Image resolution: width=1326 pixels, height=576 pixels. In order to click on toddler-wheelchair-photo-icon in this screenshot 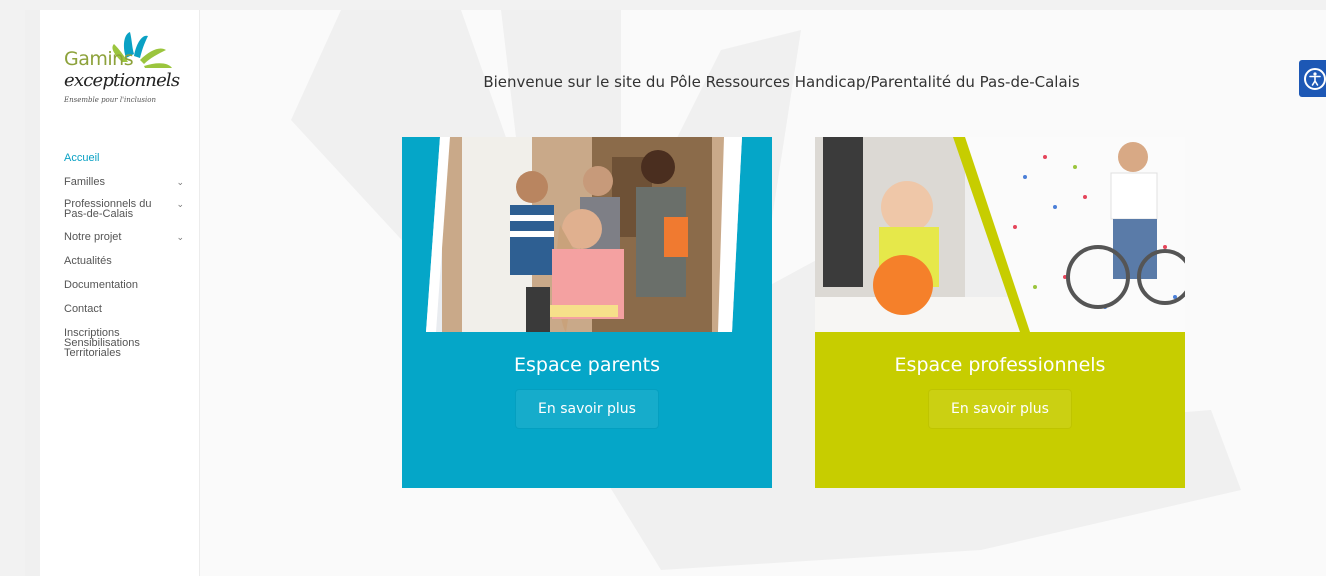, I will do `click(1000, 234)`.